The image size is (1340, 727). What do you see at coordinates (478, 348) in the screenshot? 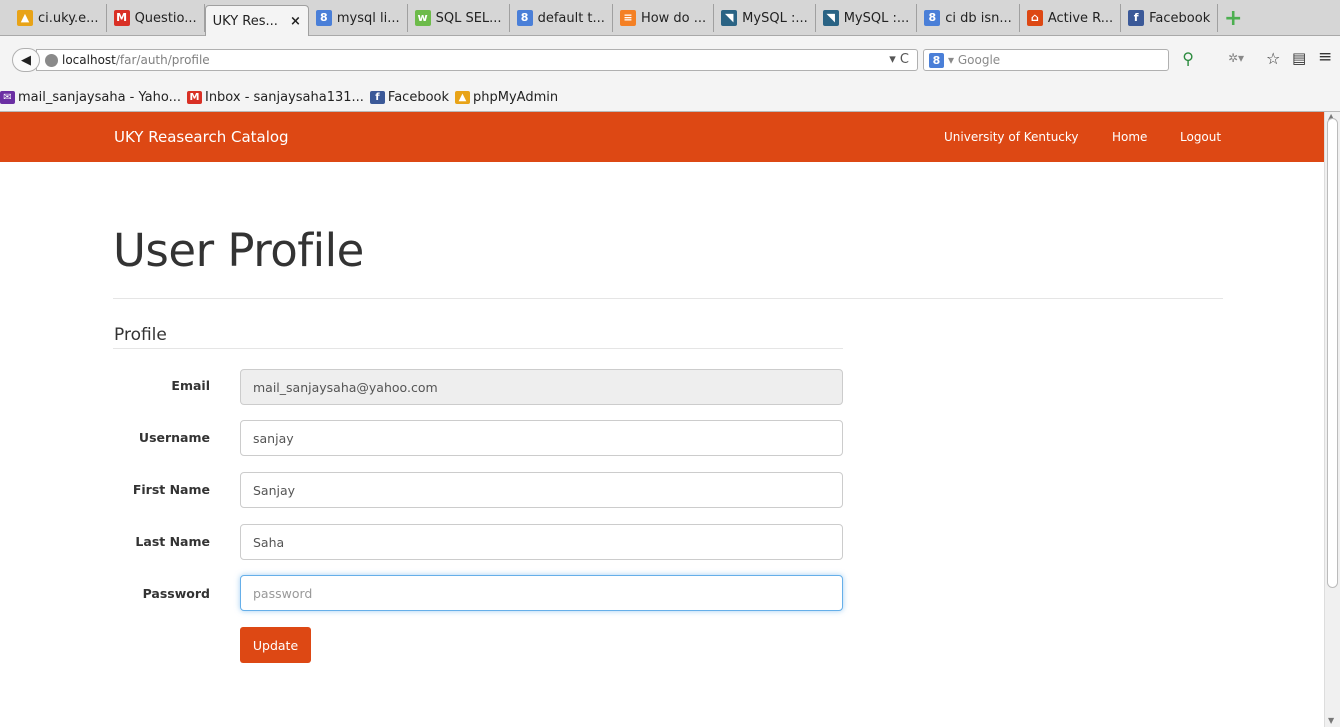
I see `section-divider` at bounding box center [478, 348].